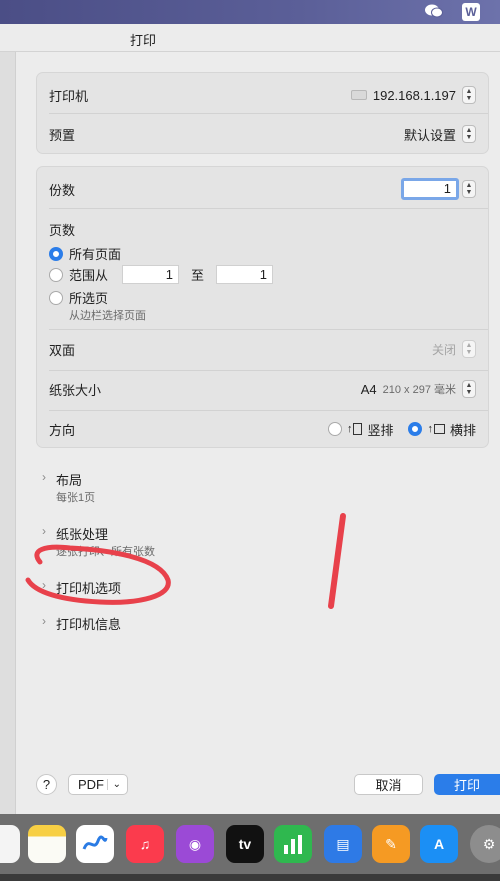  I want to click on copies-input: 1, so click(430, 189).